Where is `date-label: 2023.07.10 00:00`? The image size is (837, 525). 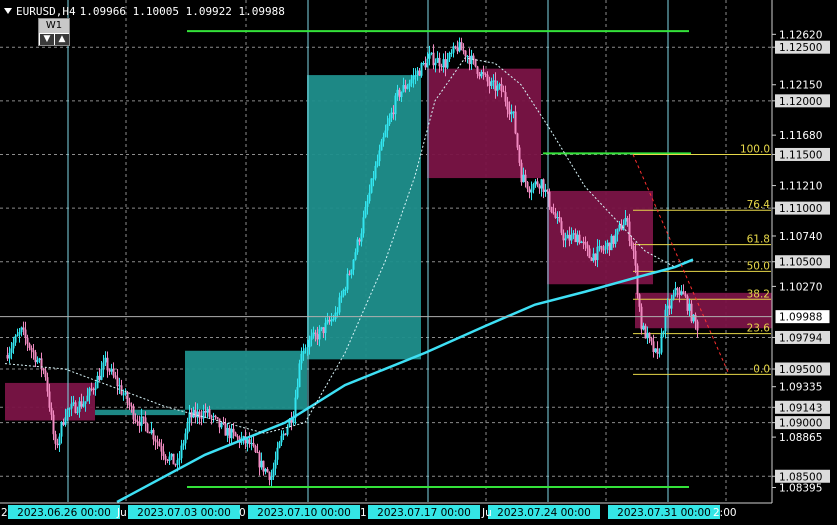
date-label: 2023.07.10 00:00 is located at coordinates (304, 513).